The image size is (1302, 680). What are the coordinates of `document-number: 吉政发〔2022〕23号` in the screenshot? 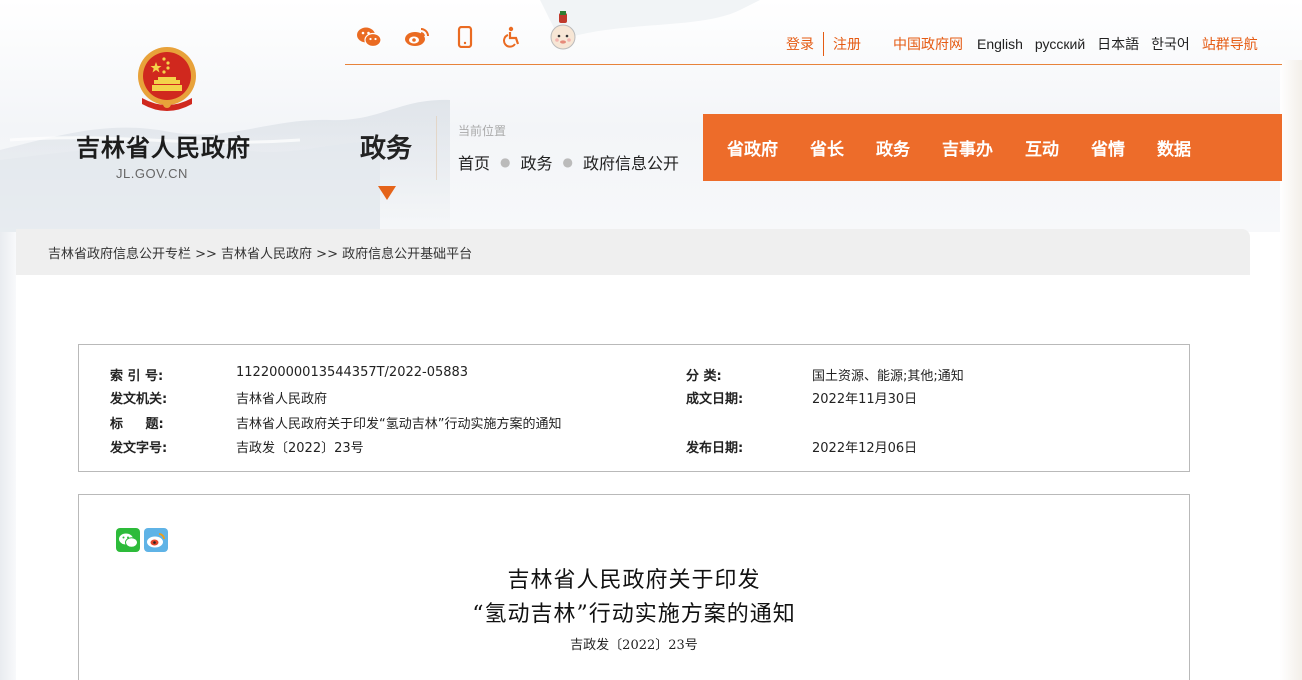 It's located at (634, 645).